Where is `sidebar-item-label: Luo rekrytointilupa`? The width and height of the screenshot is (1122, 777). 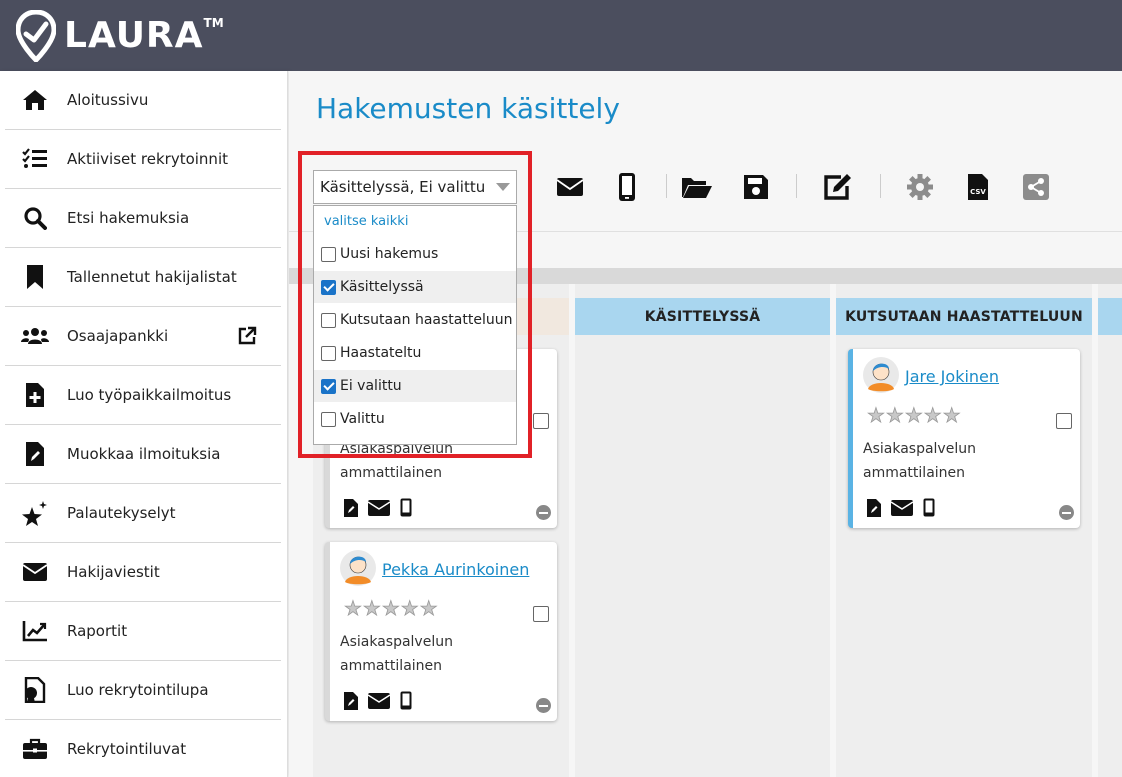 sidebar-item-label: Luo rekrytointilupa is located at coordinates (138, 690).